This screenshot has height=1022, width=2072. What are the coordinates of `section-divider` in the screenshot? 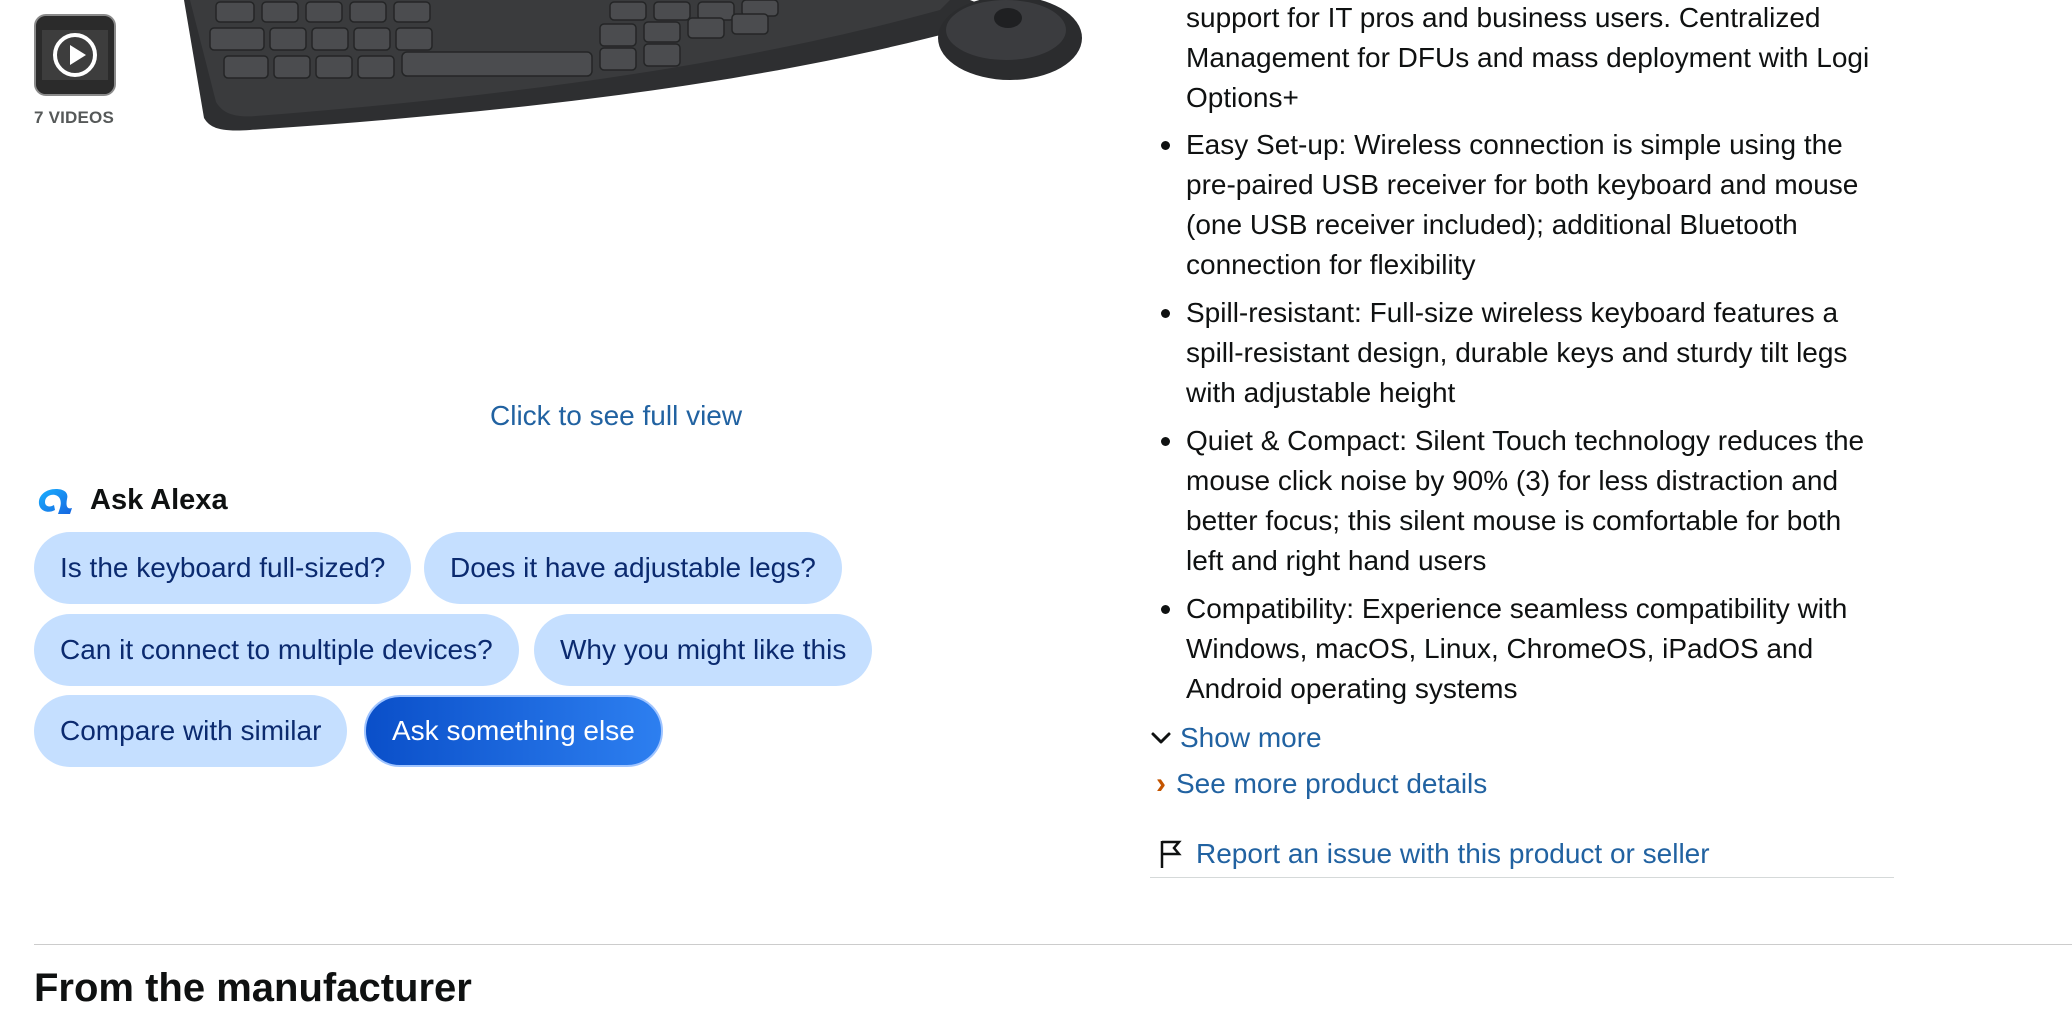 It's located at (1053, 944).